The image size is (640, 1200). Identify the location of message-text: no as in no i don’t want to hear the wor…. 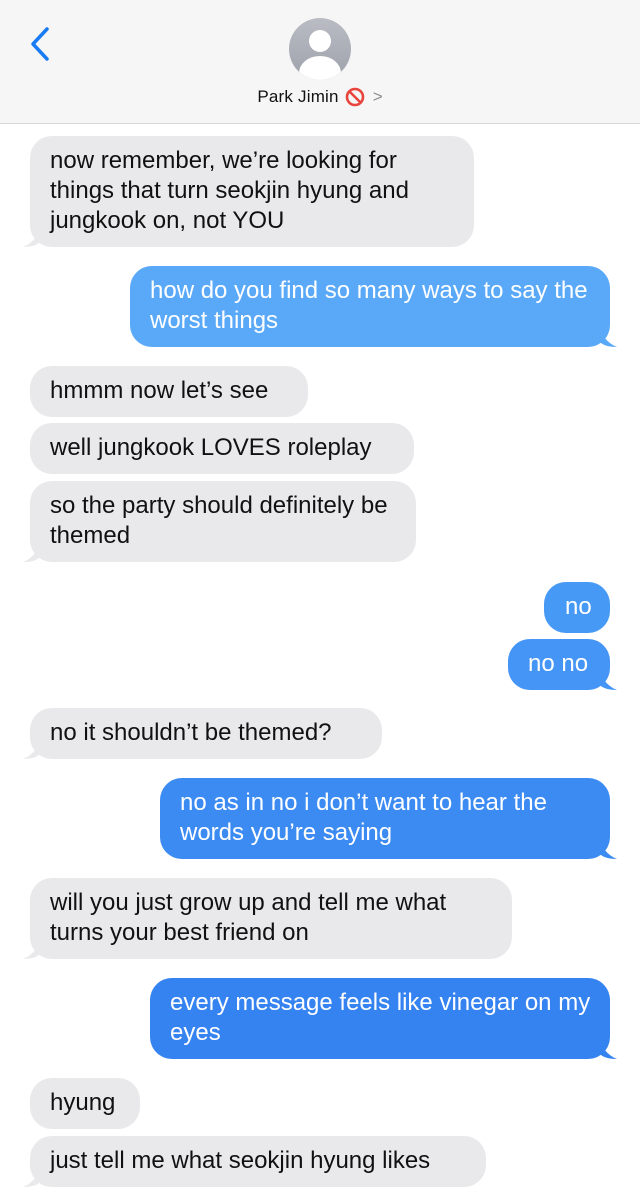
(363, 817).